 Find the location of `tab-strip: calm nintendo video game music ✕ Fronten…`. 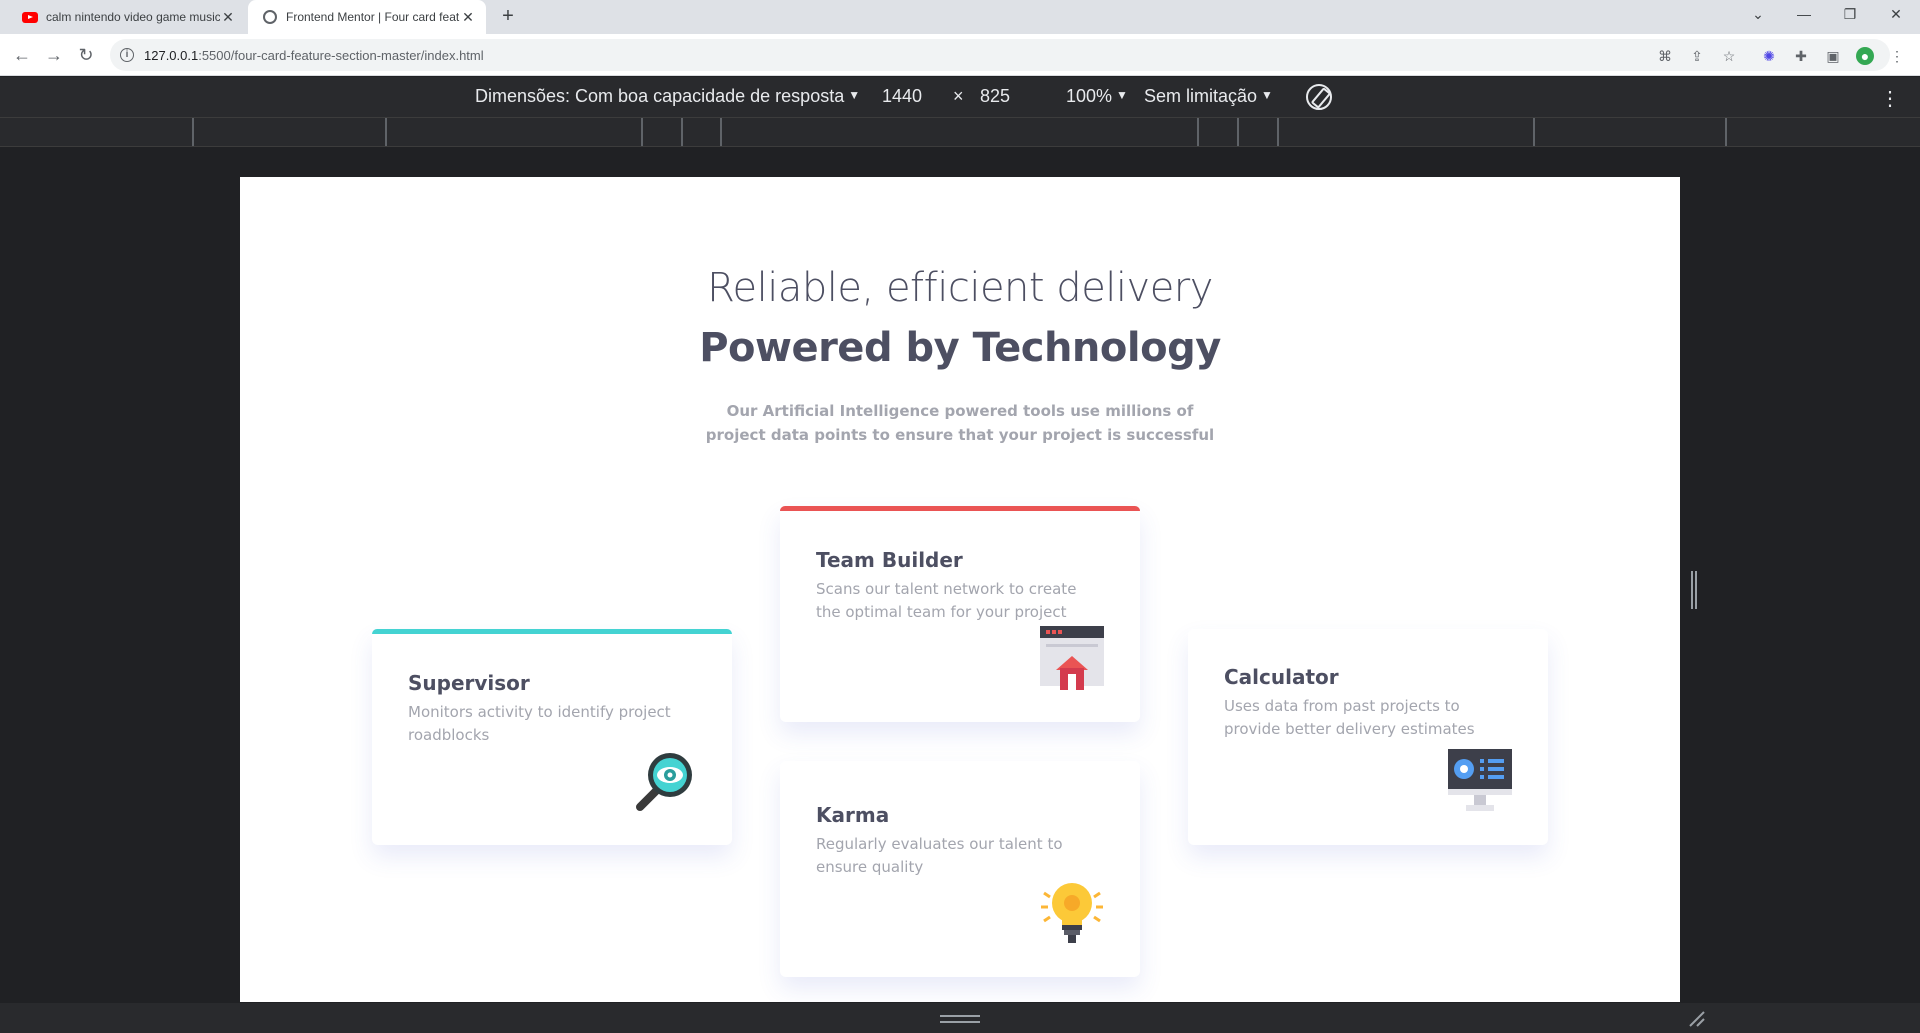

tab-strip: calm nintendo video game music ✕ Fronten… is located at coordinates (960, 17).